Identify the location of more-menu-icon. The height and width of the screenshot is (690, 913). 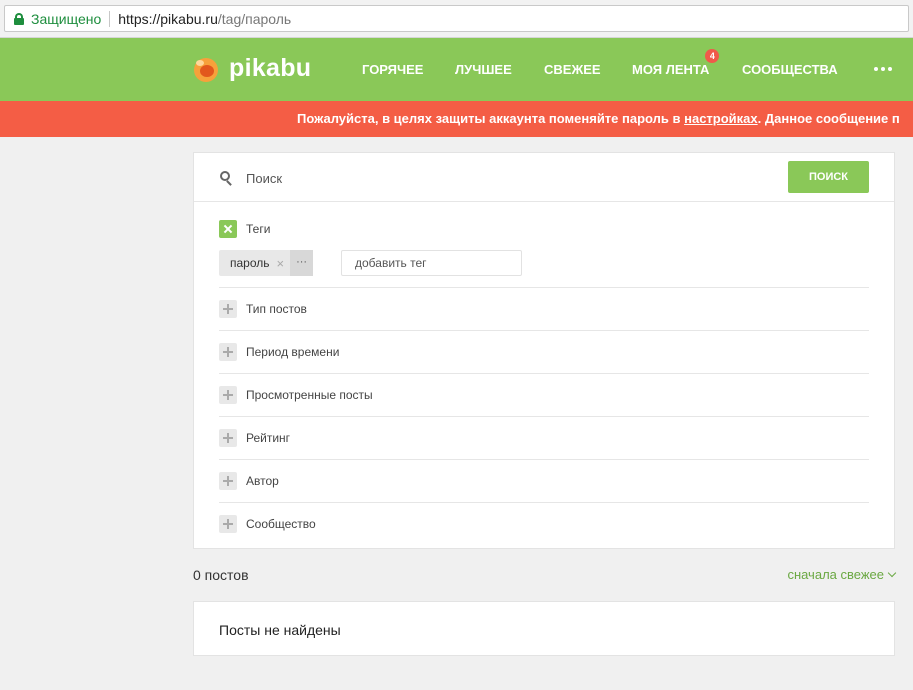
(883, 69).